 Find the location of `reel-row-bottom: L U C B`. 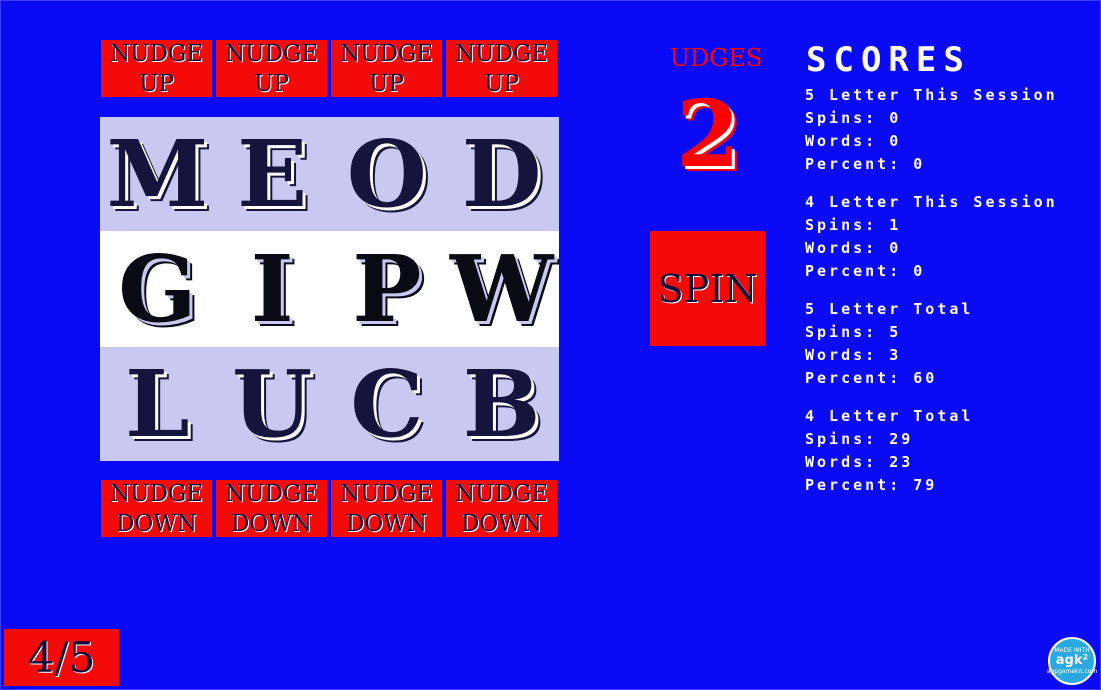

reel-row-bottom: L U C B is located at coordinates (329, 404).